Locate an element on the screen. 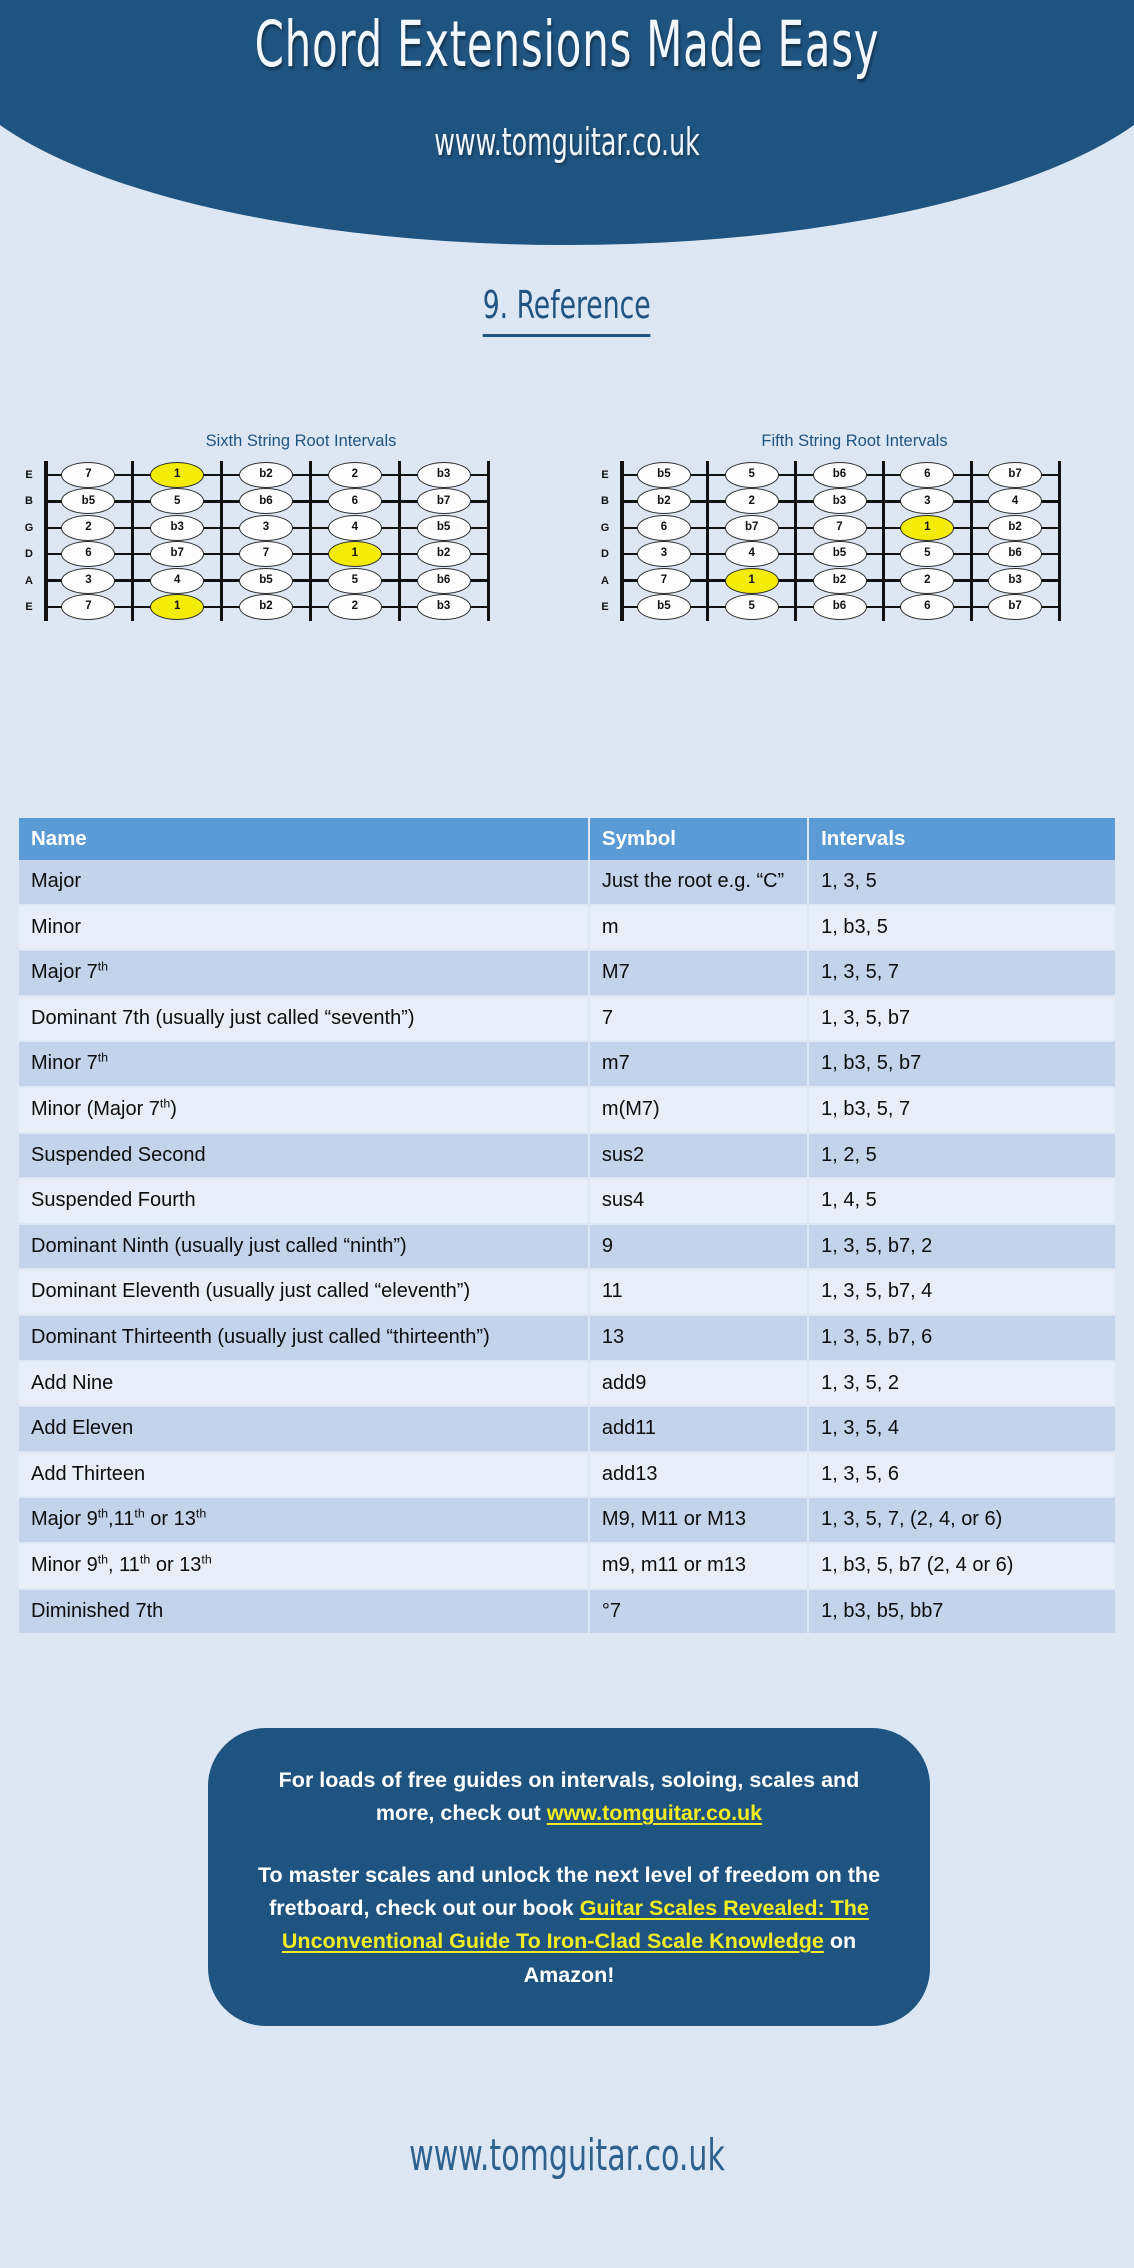 The image size is (1134, 2268). cell-chord-intervals: 1, b3, 5 is located at coordinates (961, 928).